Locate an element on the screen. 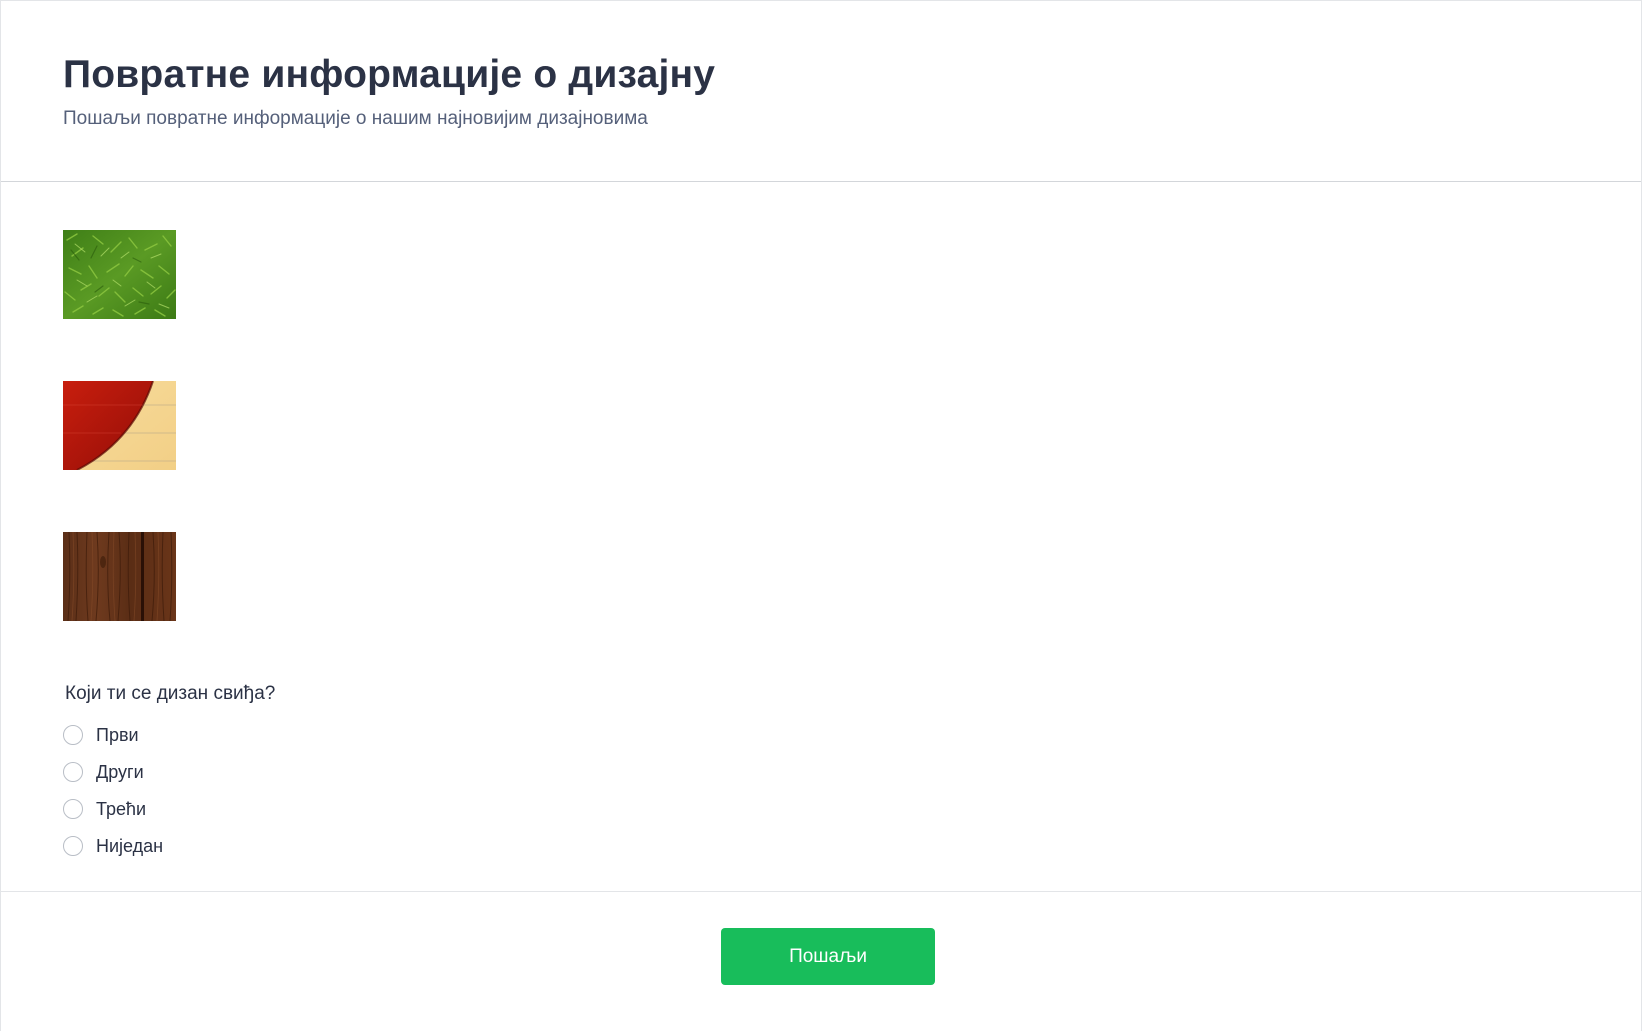 This screenshot has height=1031, width=1642. design-image-grass is located at coordinates (119, 274).